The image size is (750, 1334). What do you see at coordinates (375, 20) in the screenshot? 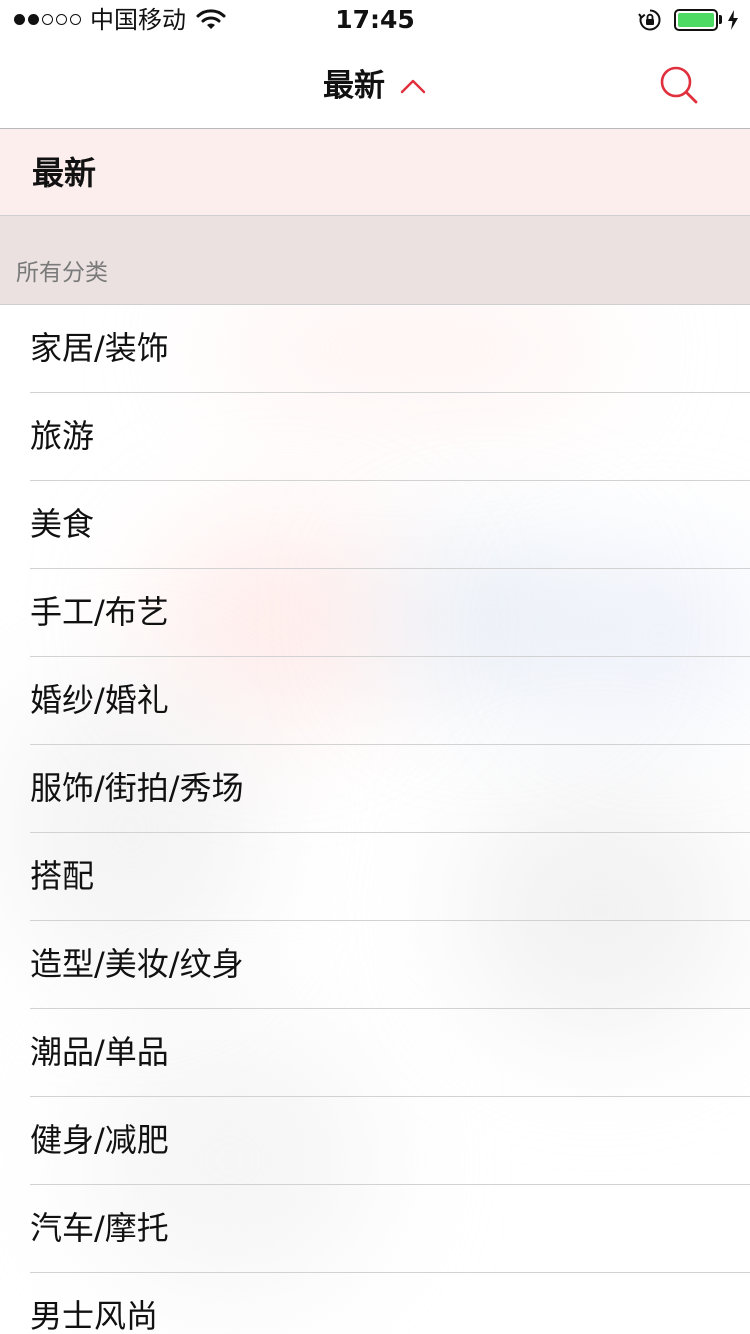
I see `status-bar: 中国移动 17:45` at bounding box center [375, 20].